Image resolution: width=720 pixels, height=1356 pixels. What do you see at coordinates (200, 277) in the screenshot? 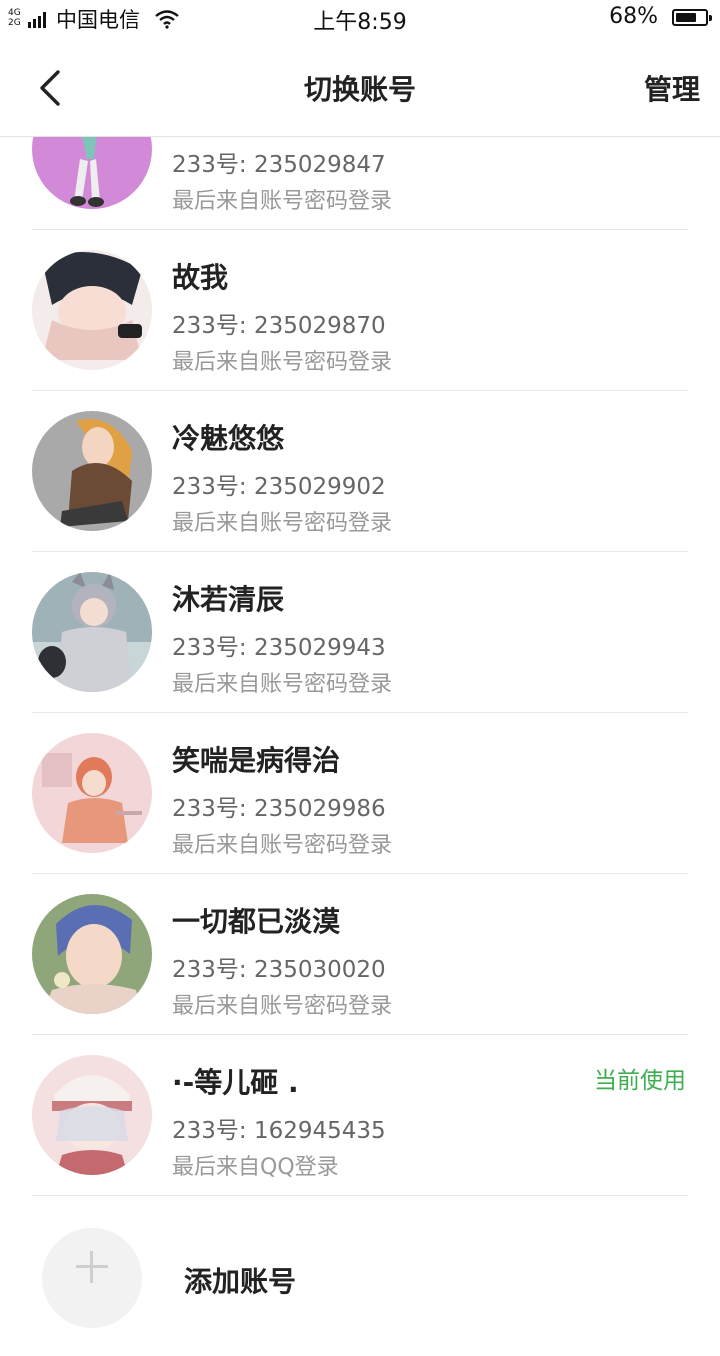
I see `account-name: 故我` at bounding box center [200, 277].